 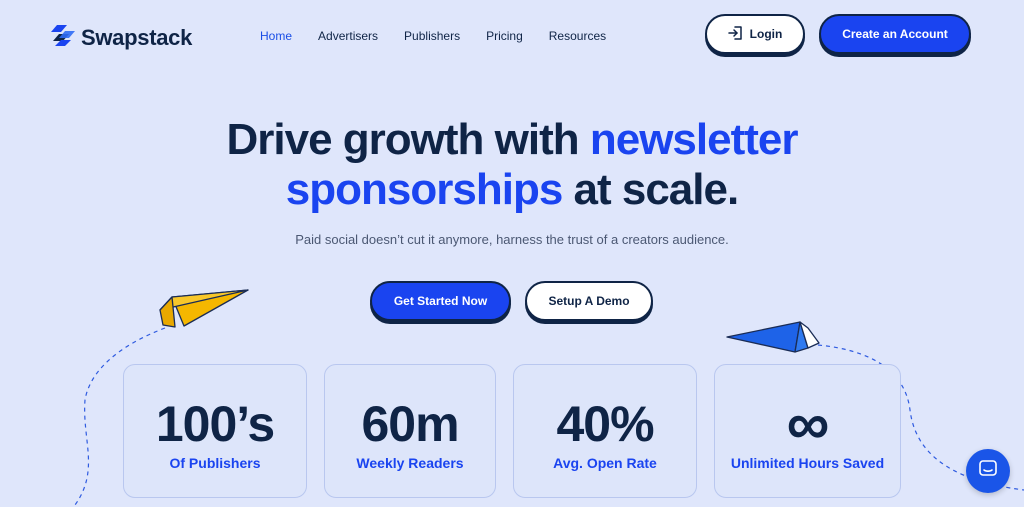 I want to click on blue-paper-plane-icon, so click(x=773, y=337).